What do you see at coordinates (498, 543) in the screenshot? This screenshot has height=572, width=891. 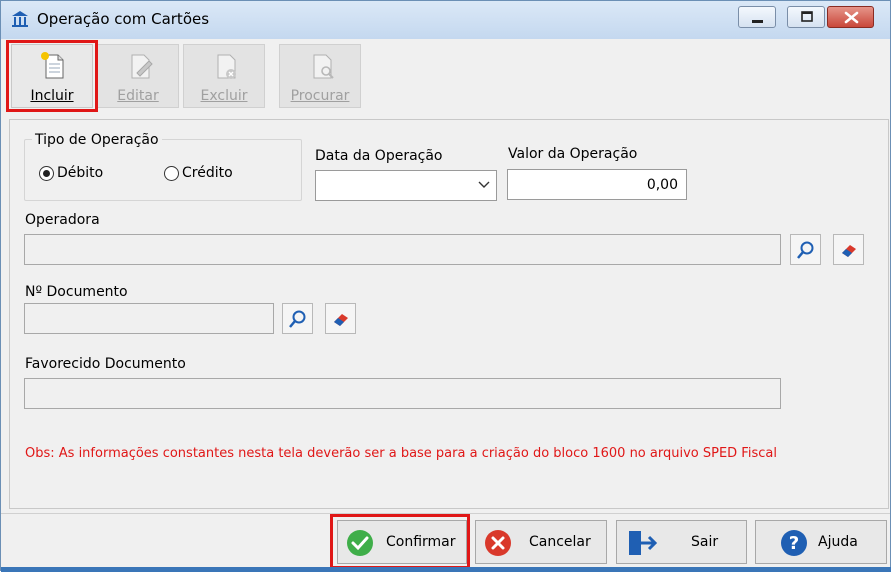 I see `x-circle-icon` at bounding box center [498, 543].